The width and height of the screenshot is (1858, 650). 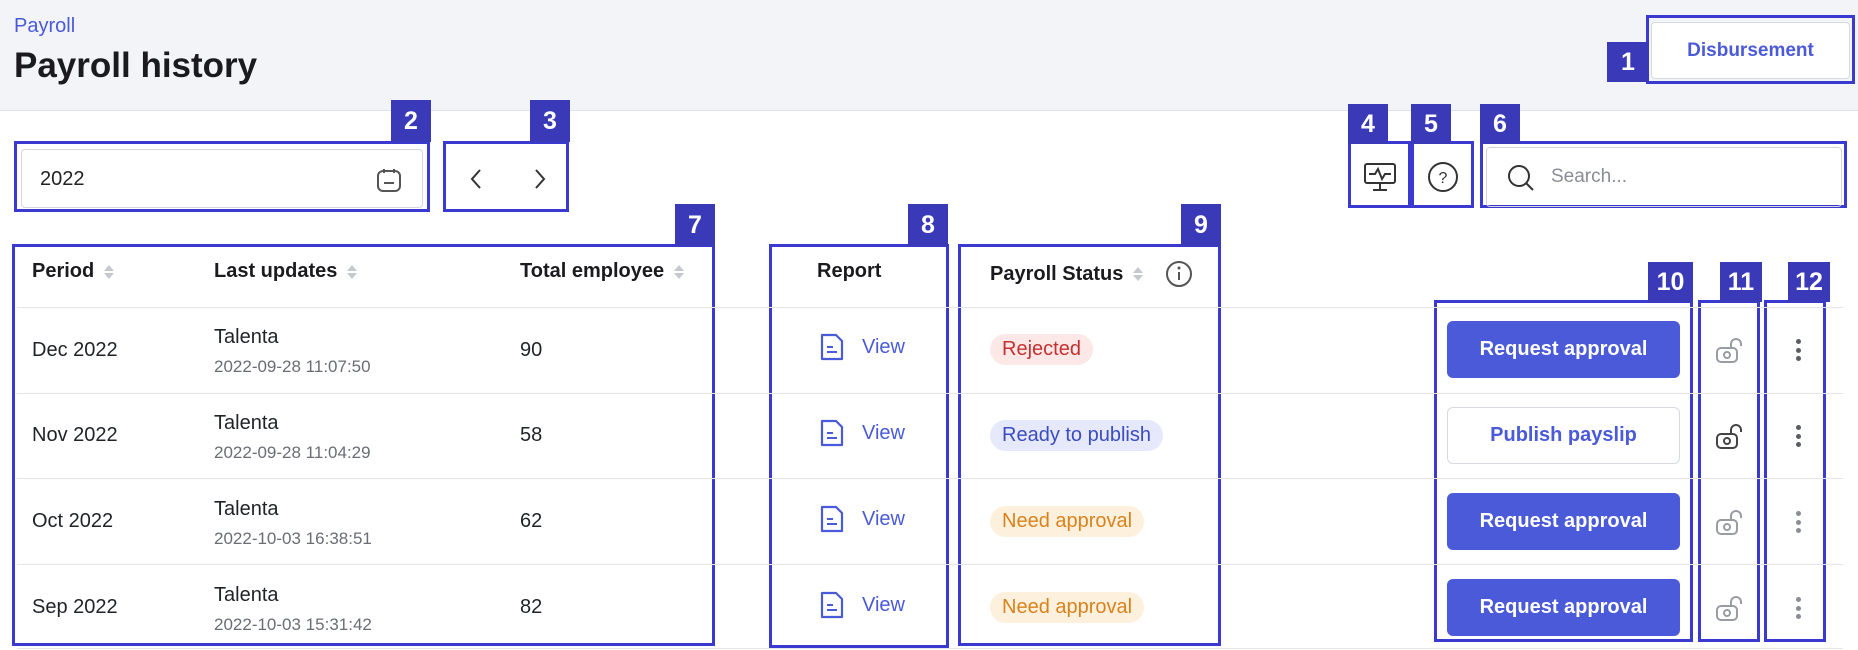 I want to click on year-value: 2022, so click(x=62, y=179).